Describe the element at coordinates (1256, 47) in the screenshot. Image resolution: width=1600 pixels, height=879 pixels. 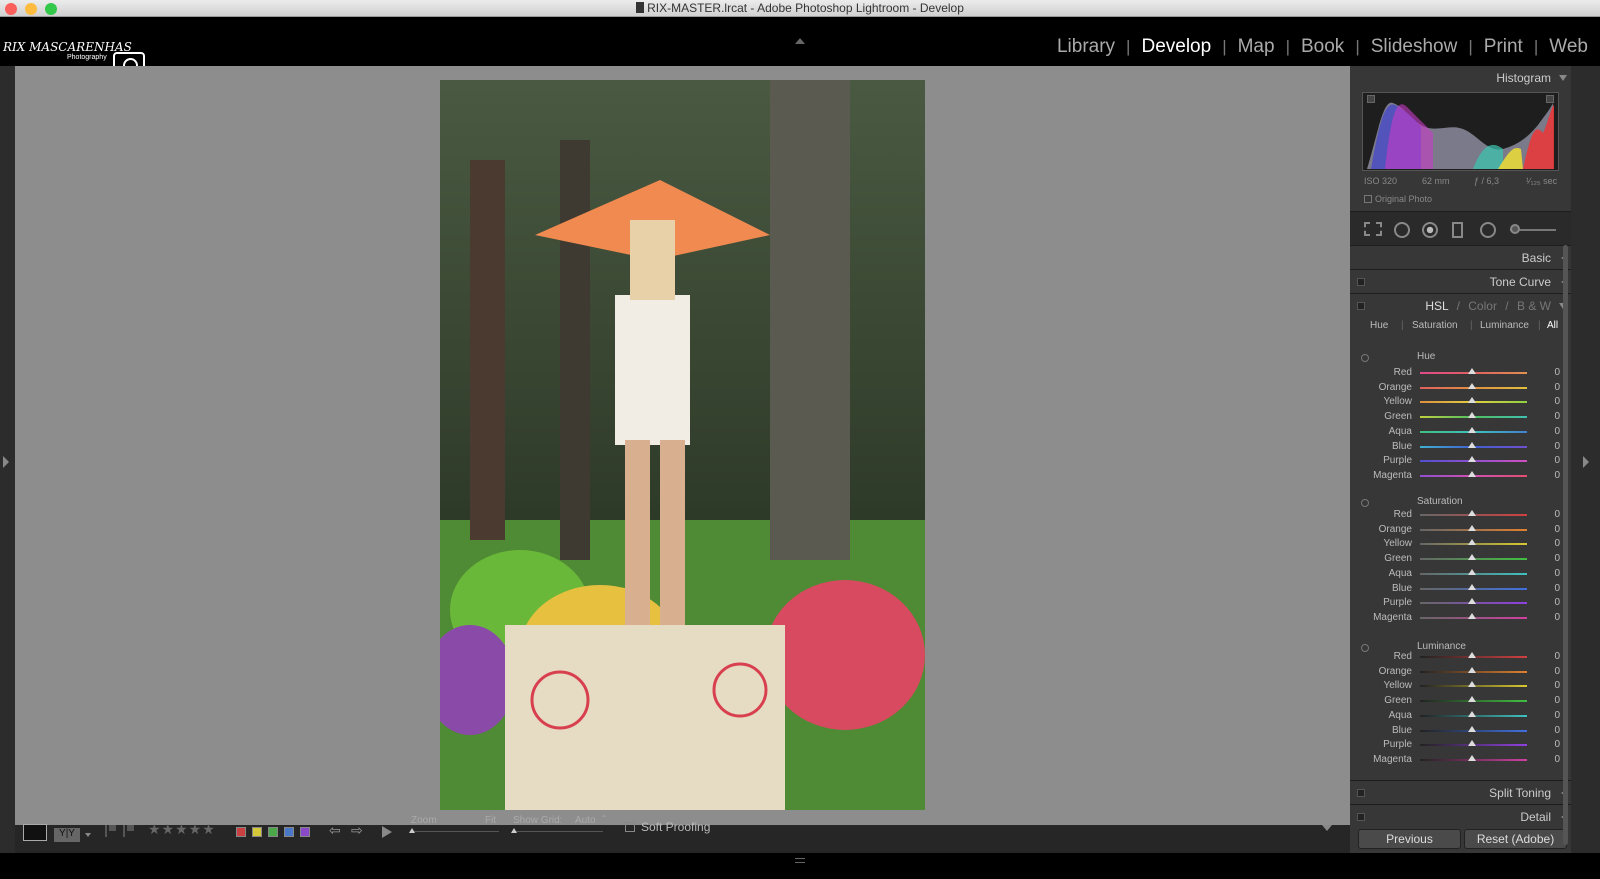
I see `module-map: Map` at that location.